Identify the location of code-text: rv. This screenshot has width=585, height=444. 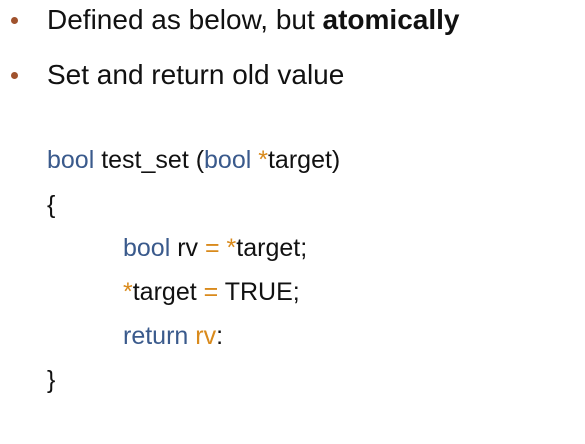
(187, 248).